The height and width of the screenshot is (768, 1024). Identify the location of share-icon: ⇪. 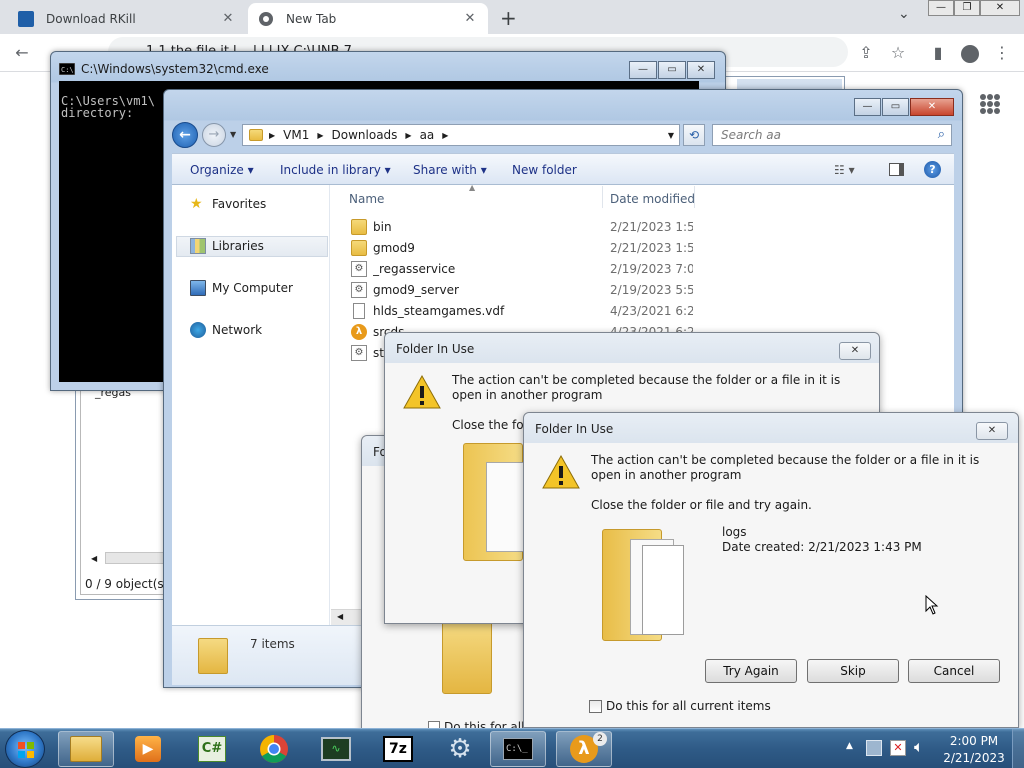
(866, 53).